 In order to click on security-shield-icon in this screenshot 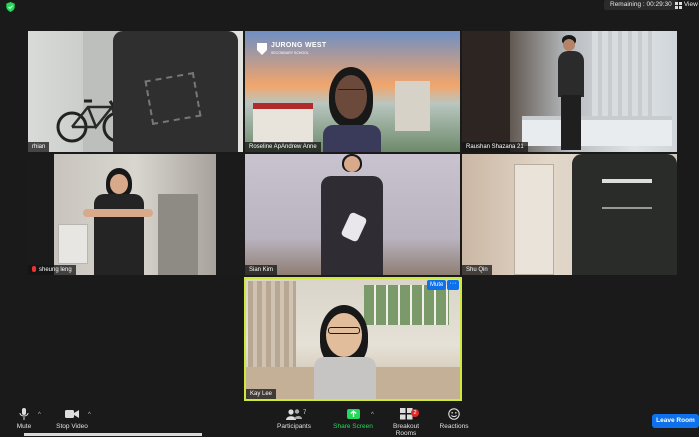, I will do `click(10, 7)`.